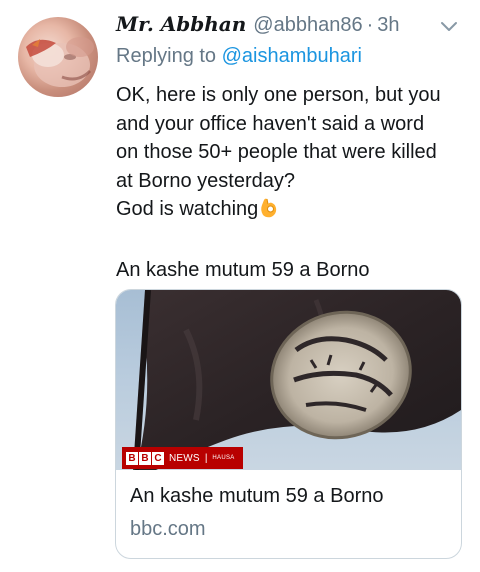  Describe the element at coordinates (449, 27) in the screenshot. I see `chevron-down-icon` at that location.